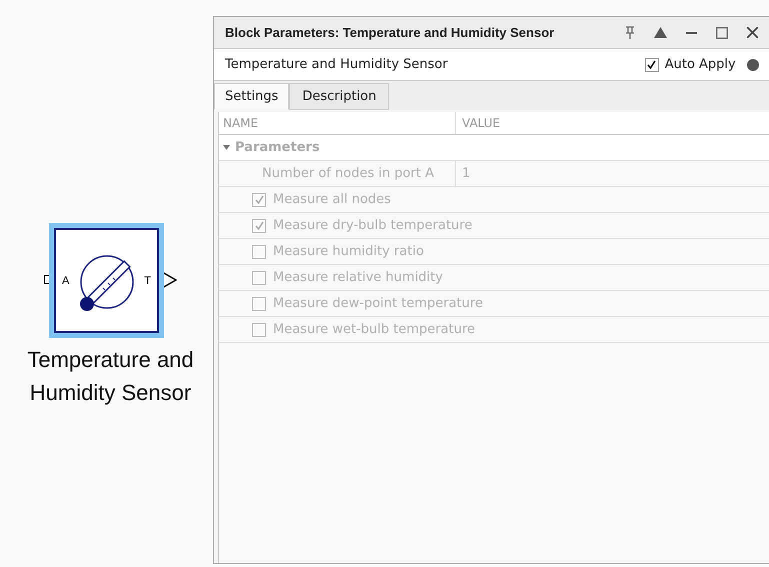 This screenshot has height=567, width=769. I want to click on tab: Description, so click(339, 96).